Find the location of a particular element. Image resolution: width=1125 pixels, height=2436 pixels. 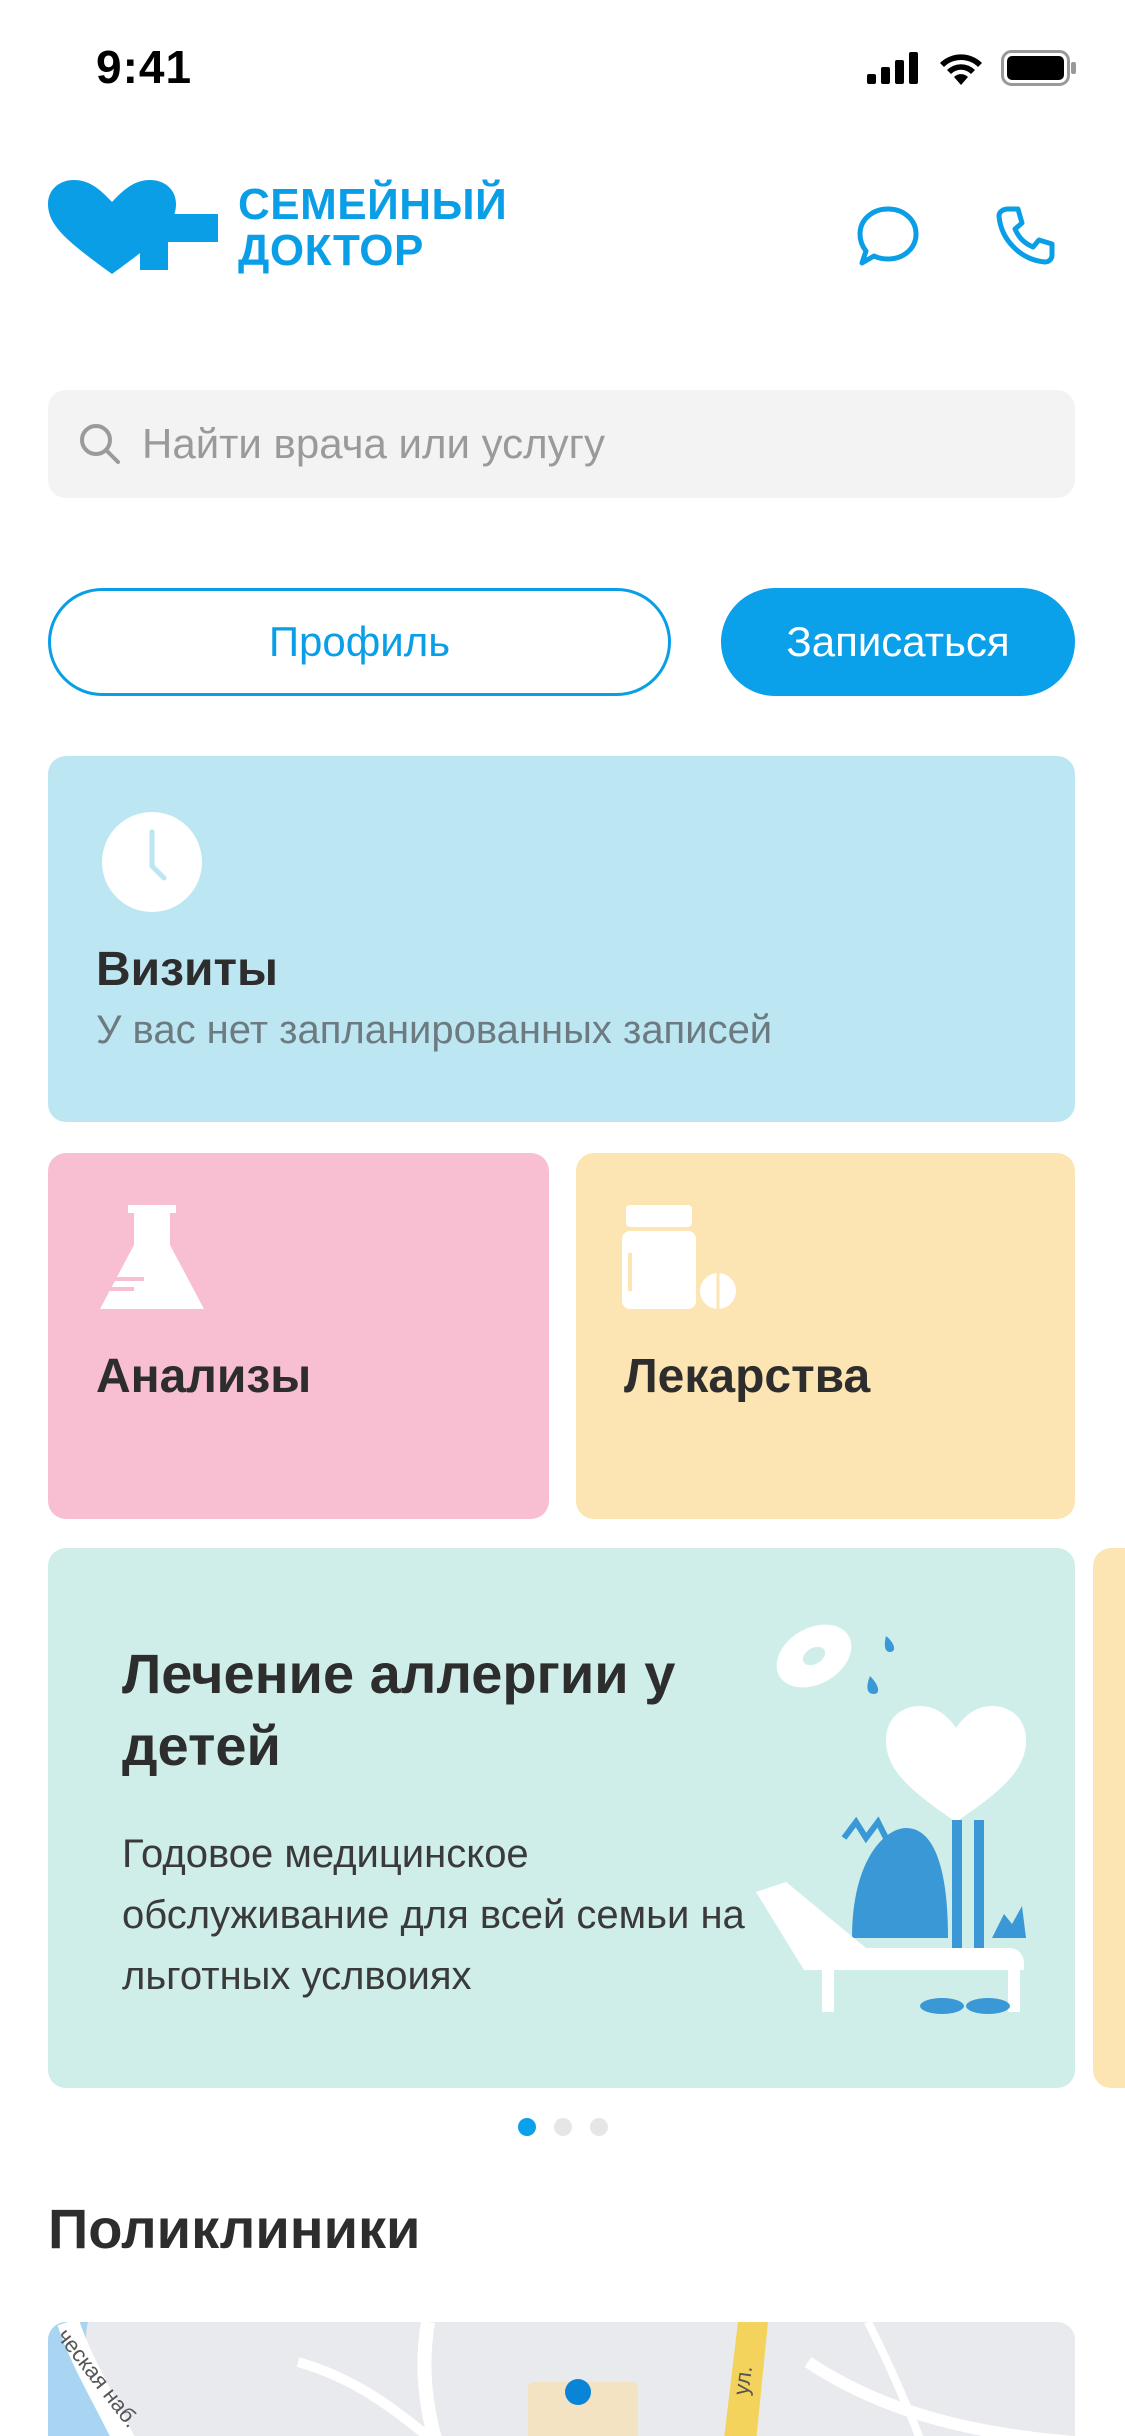

search-icon is located at coordinates (100, 444).